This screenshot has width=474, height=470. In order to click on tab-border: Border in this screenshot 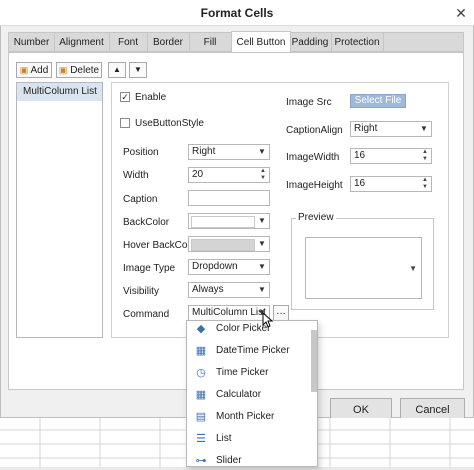, I will do `click(168, 42)`.